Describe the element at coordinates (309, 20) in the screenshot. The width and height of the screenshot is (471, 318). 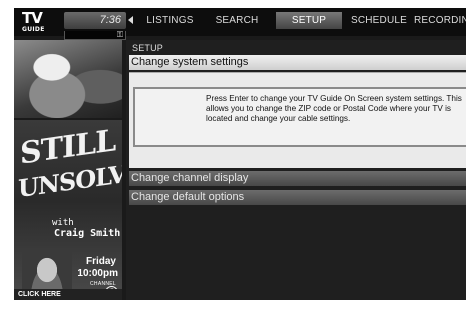
I see `tab-setup: SETUP` at that location.